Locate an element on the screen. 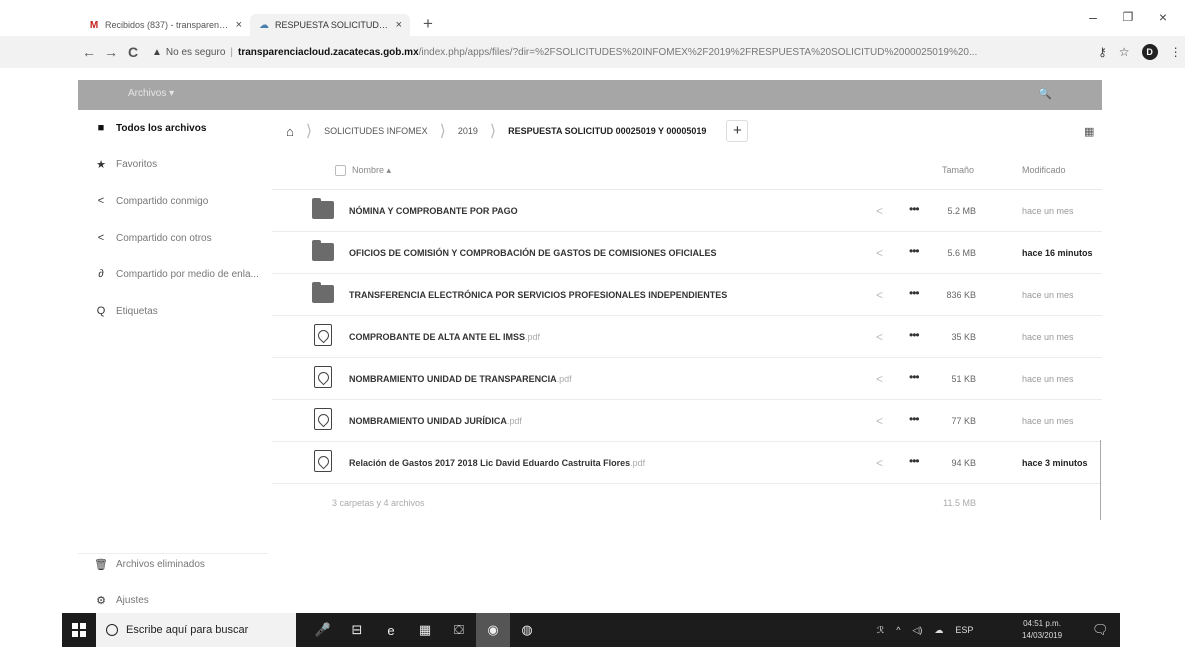 This screenshot has width=1185, height=647. sidebar-item-all-files: ■ Todos los archivos is located at coordinates (150, 128).